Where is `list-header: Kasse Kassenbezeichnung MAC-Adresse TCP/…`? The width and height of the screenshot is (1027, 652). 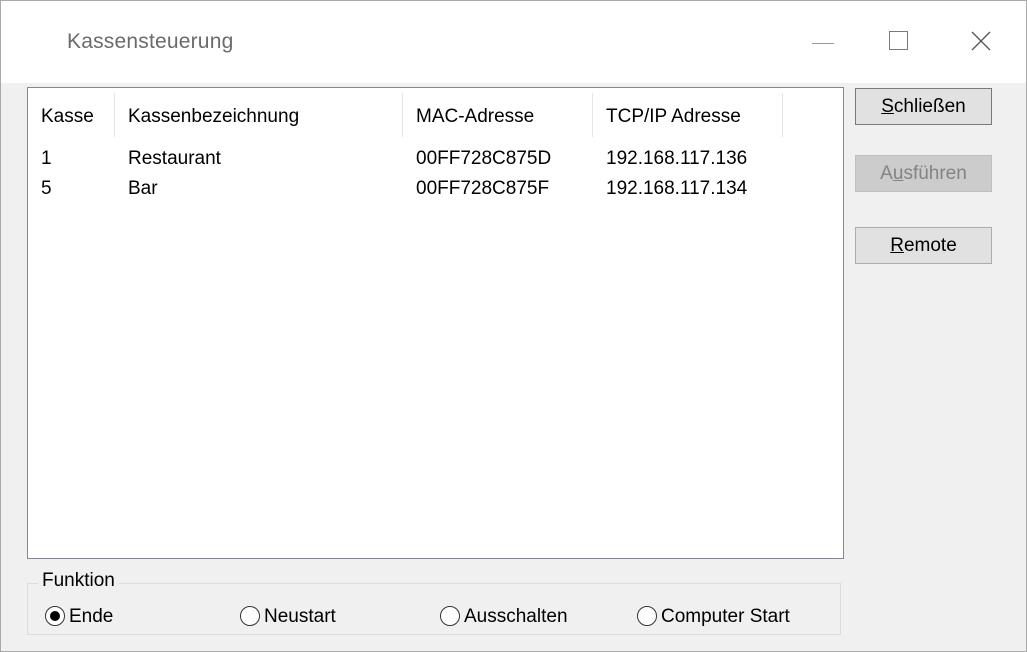
list-header: Kasse Kassenbezeichnung MAC-Adresse TCP/… is located at coordinates (435, 115).